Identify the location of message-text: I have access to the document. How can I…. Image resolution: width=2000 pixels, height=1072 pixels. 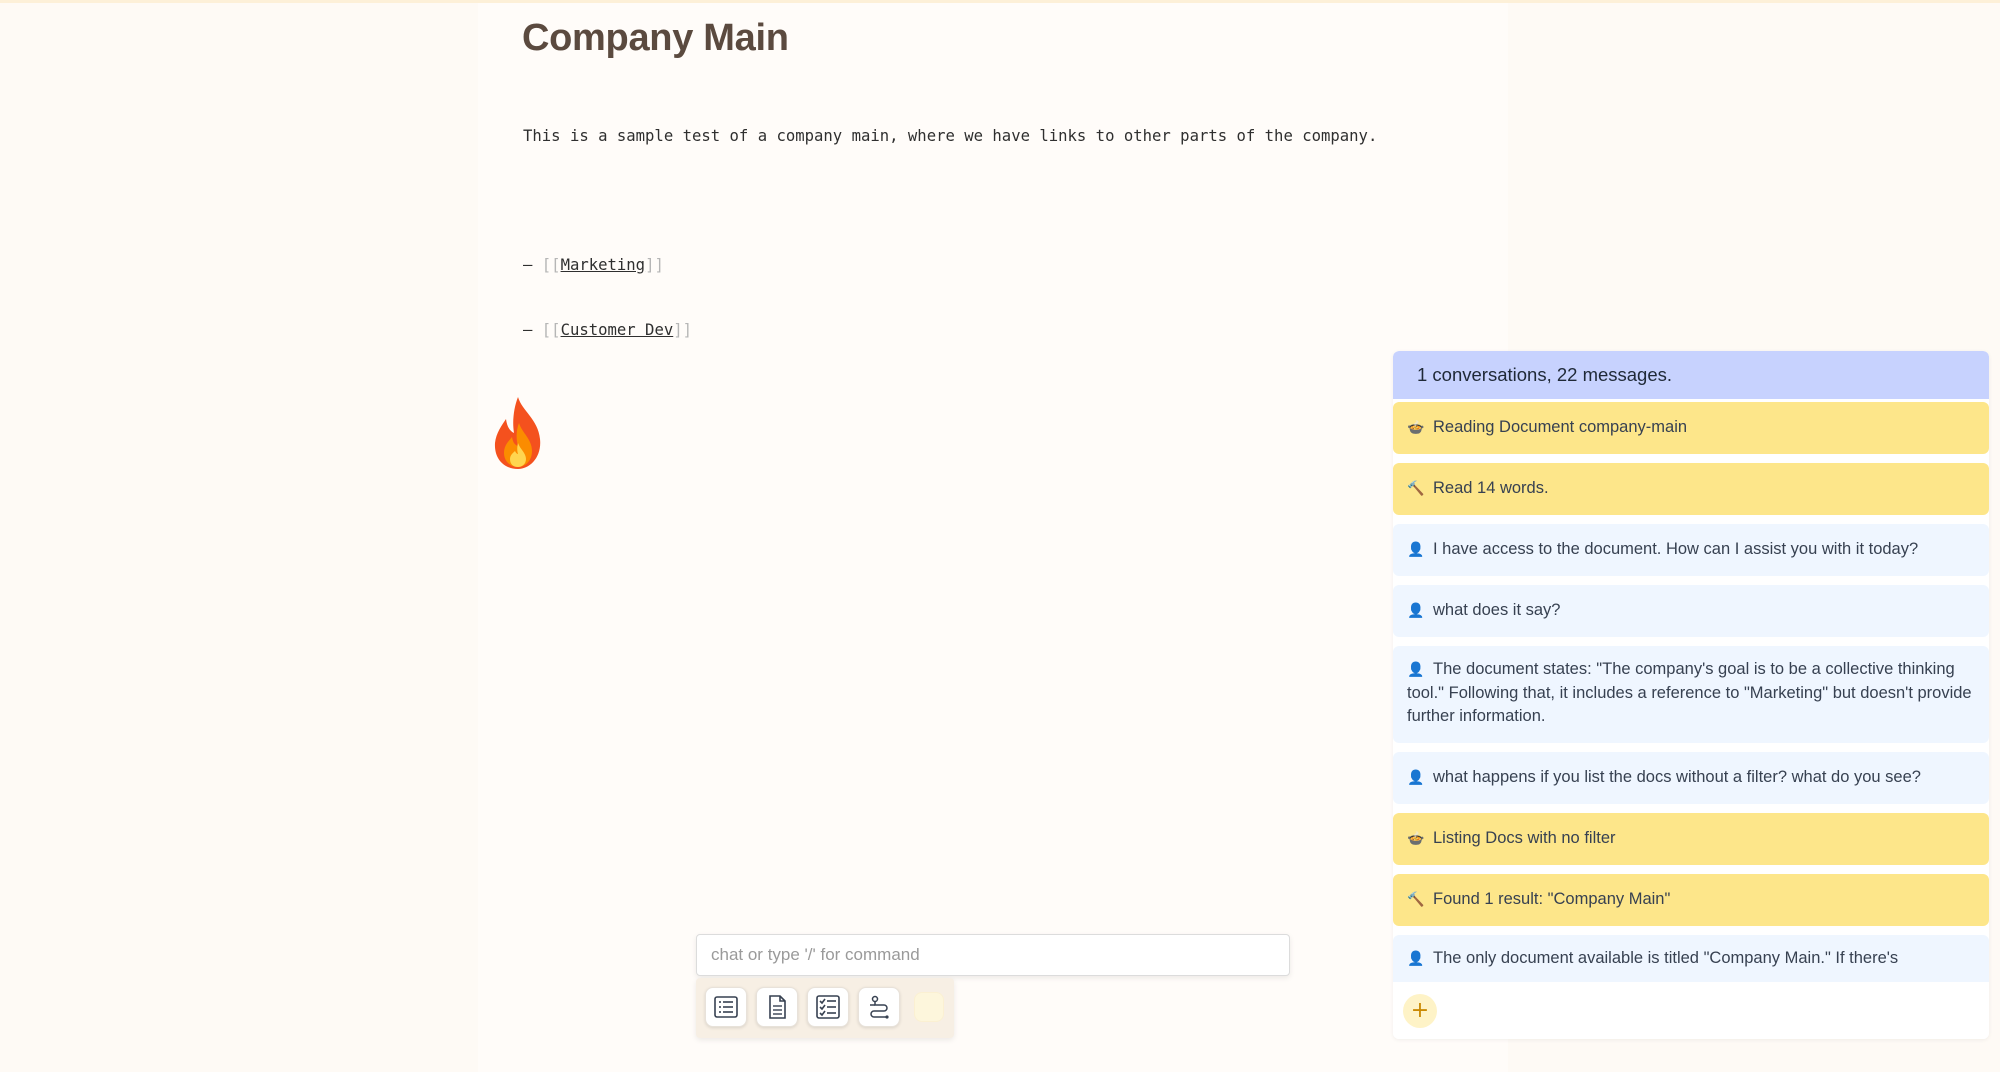
(1676, 549).